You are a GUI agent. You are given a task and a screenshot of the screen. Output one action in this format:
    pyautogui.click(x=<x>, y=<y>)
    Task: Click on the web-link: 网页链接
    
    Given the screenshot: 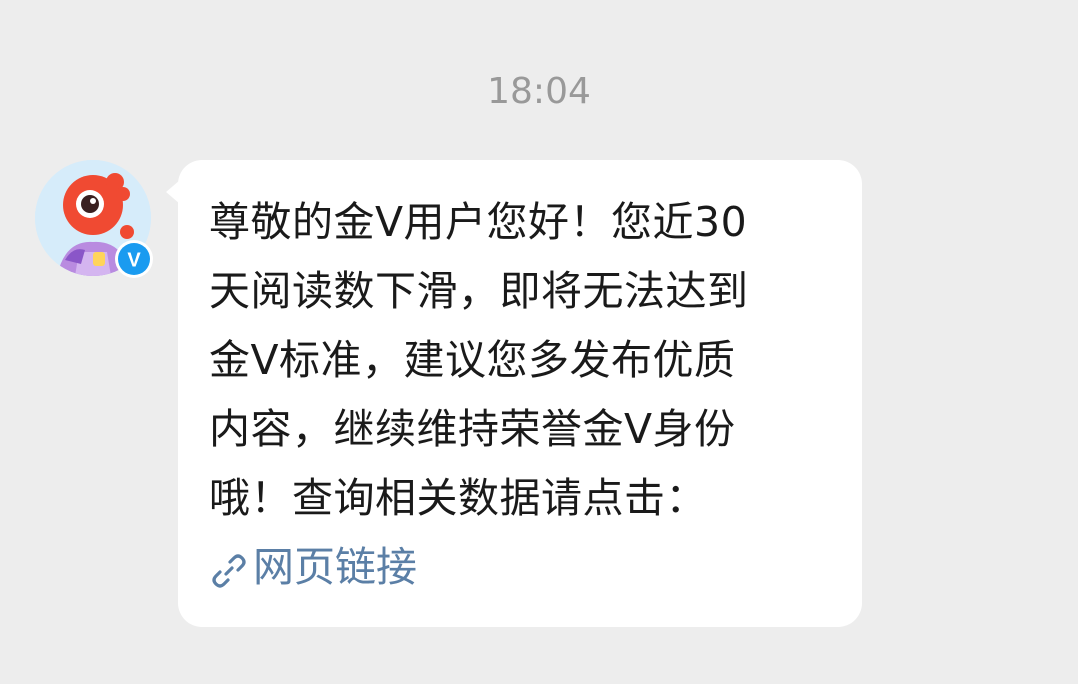 What is the action you would take?
    pyautogui.click(x=520, y=567)
    